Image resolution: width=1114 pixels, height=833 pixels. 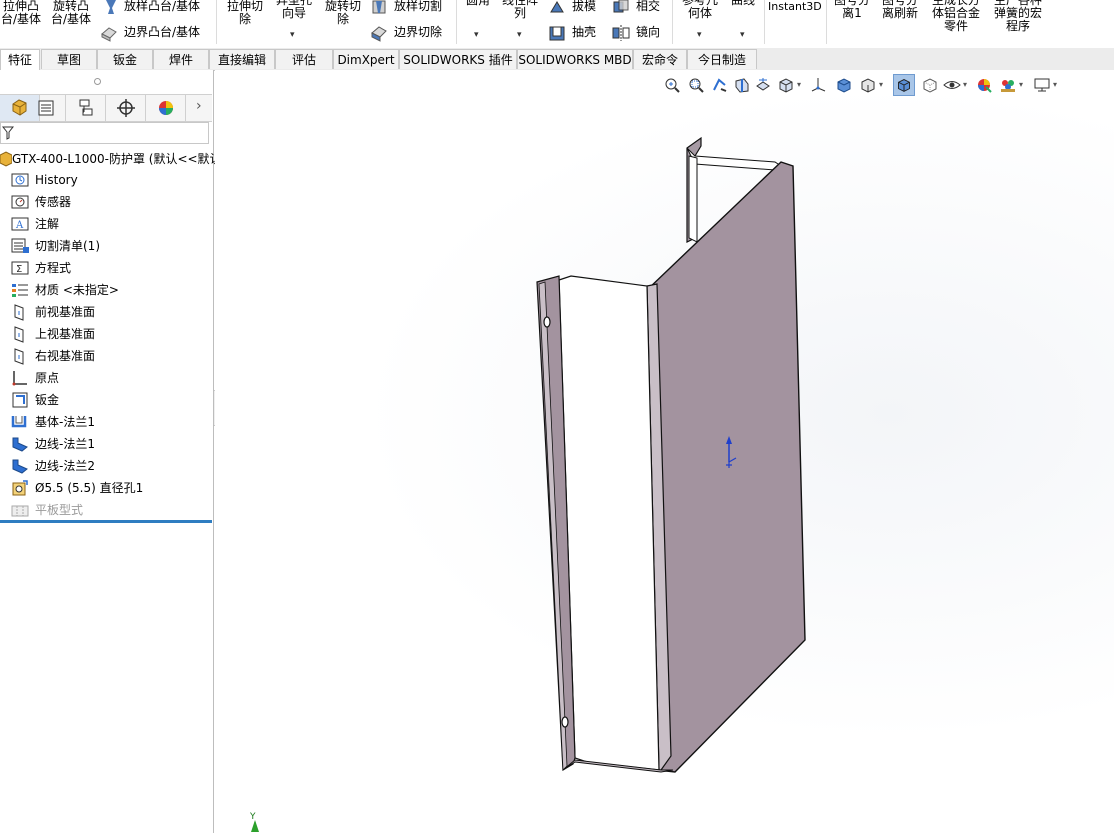 What do you see at coordinates (181, 59) in the screenshot?
I see `tab-weldments: 焊件` at bounding box center [181, 59].